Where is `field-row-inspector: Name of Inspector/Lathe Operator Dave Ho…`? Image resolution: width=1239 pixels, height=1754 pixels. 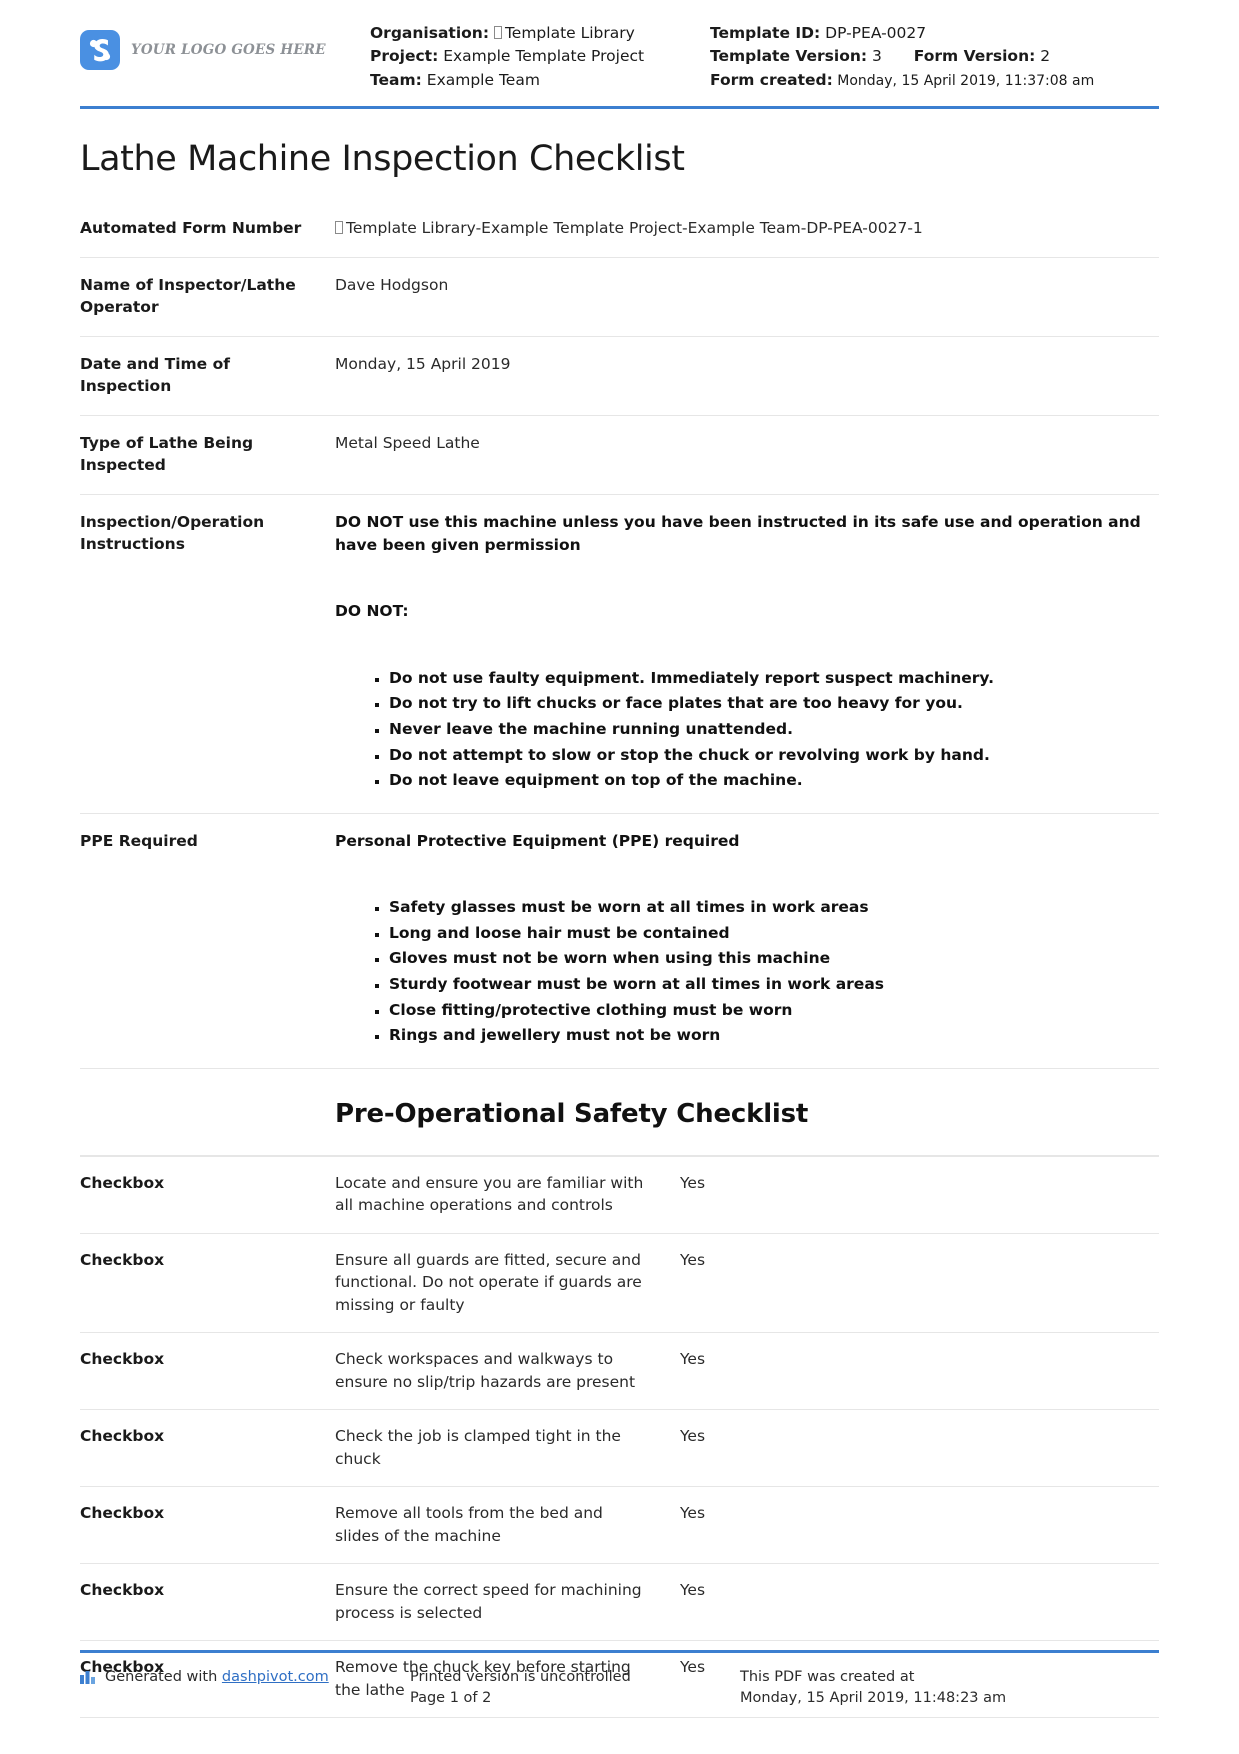
field-row-inspector: Name of Inspector/Lathe Operator Dave Ho… is located at coordinates (619, 297).